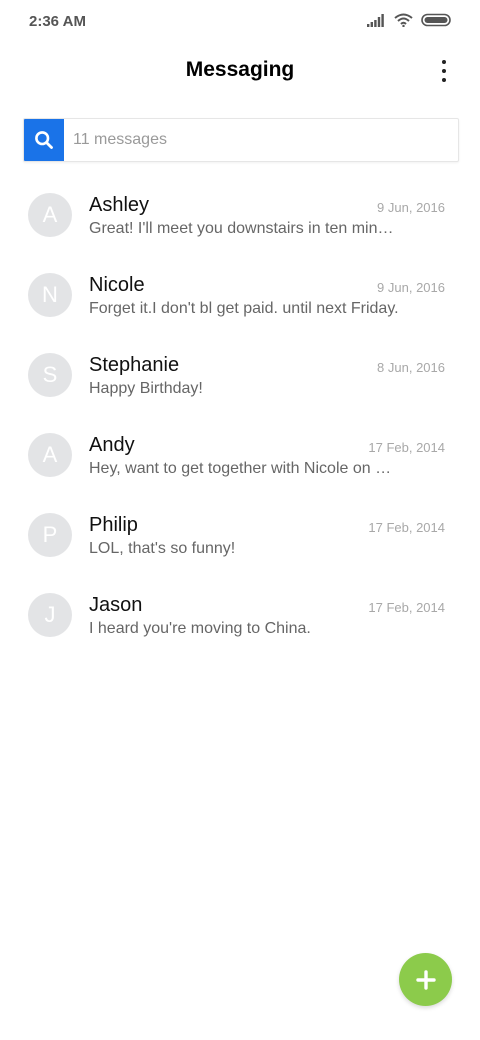  Describe the element at coordinates (261, 140) in the screenshot. I see `search-input` at that location.